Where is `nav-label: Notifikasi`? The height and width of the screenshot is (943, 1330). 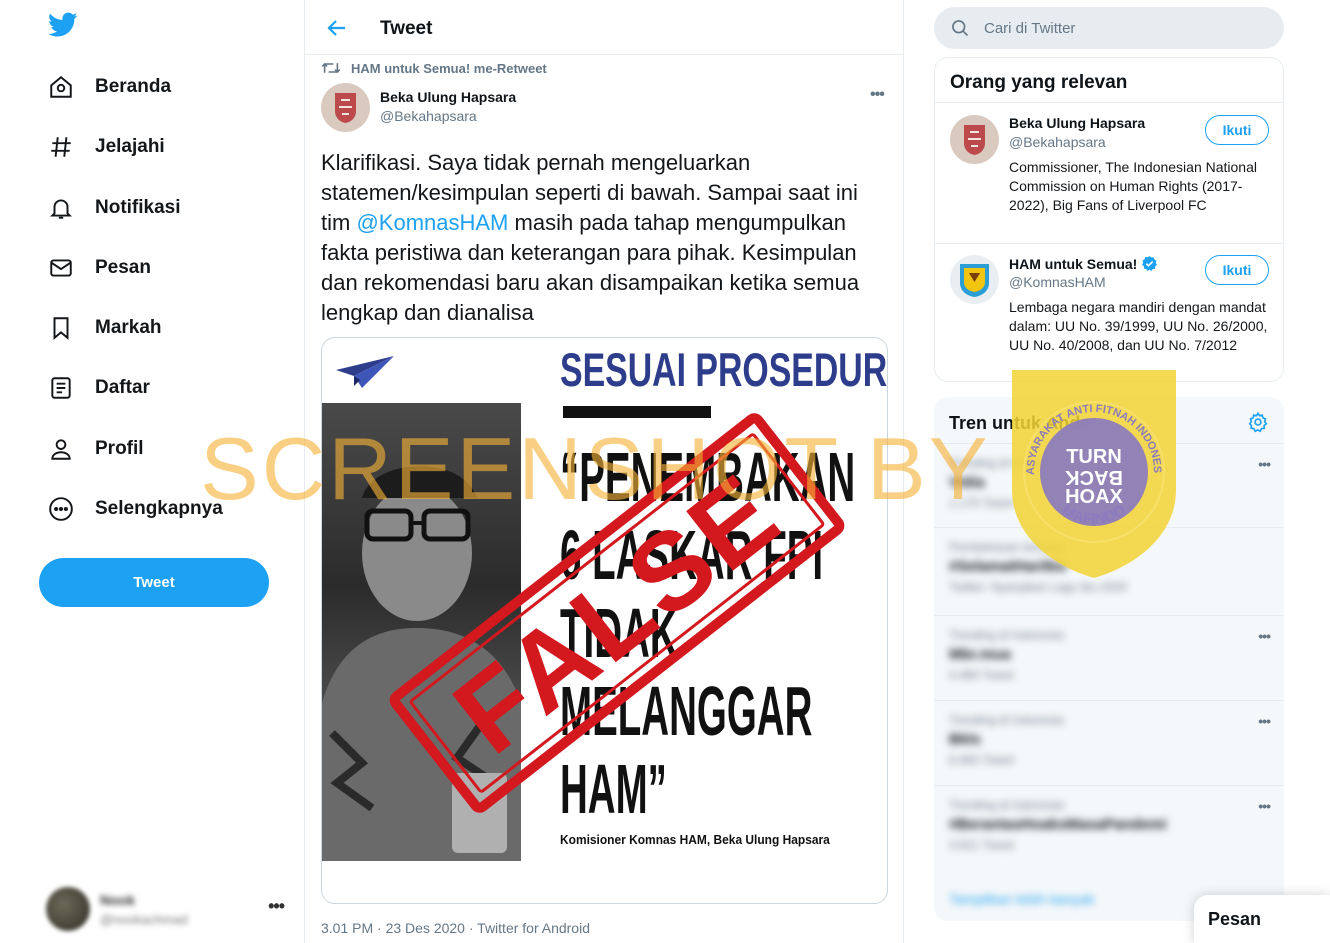 nav-label: Notifikasi is located at coordinates (138, 207).